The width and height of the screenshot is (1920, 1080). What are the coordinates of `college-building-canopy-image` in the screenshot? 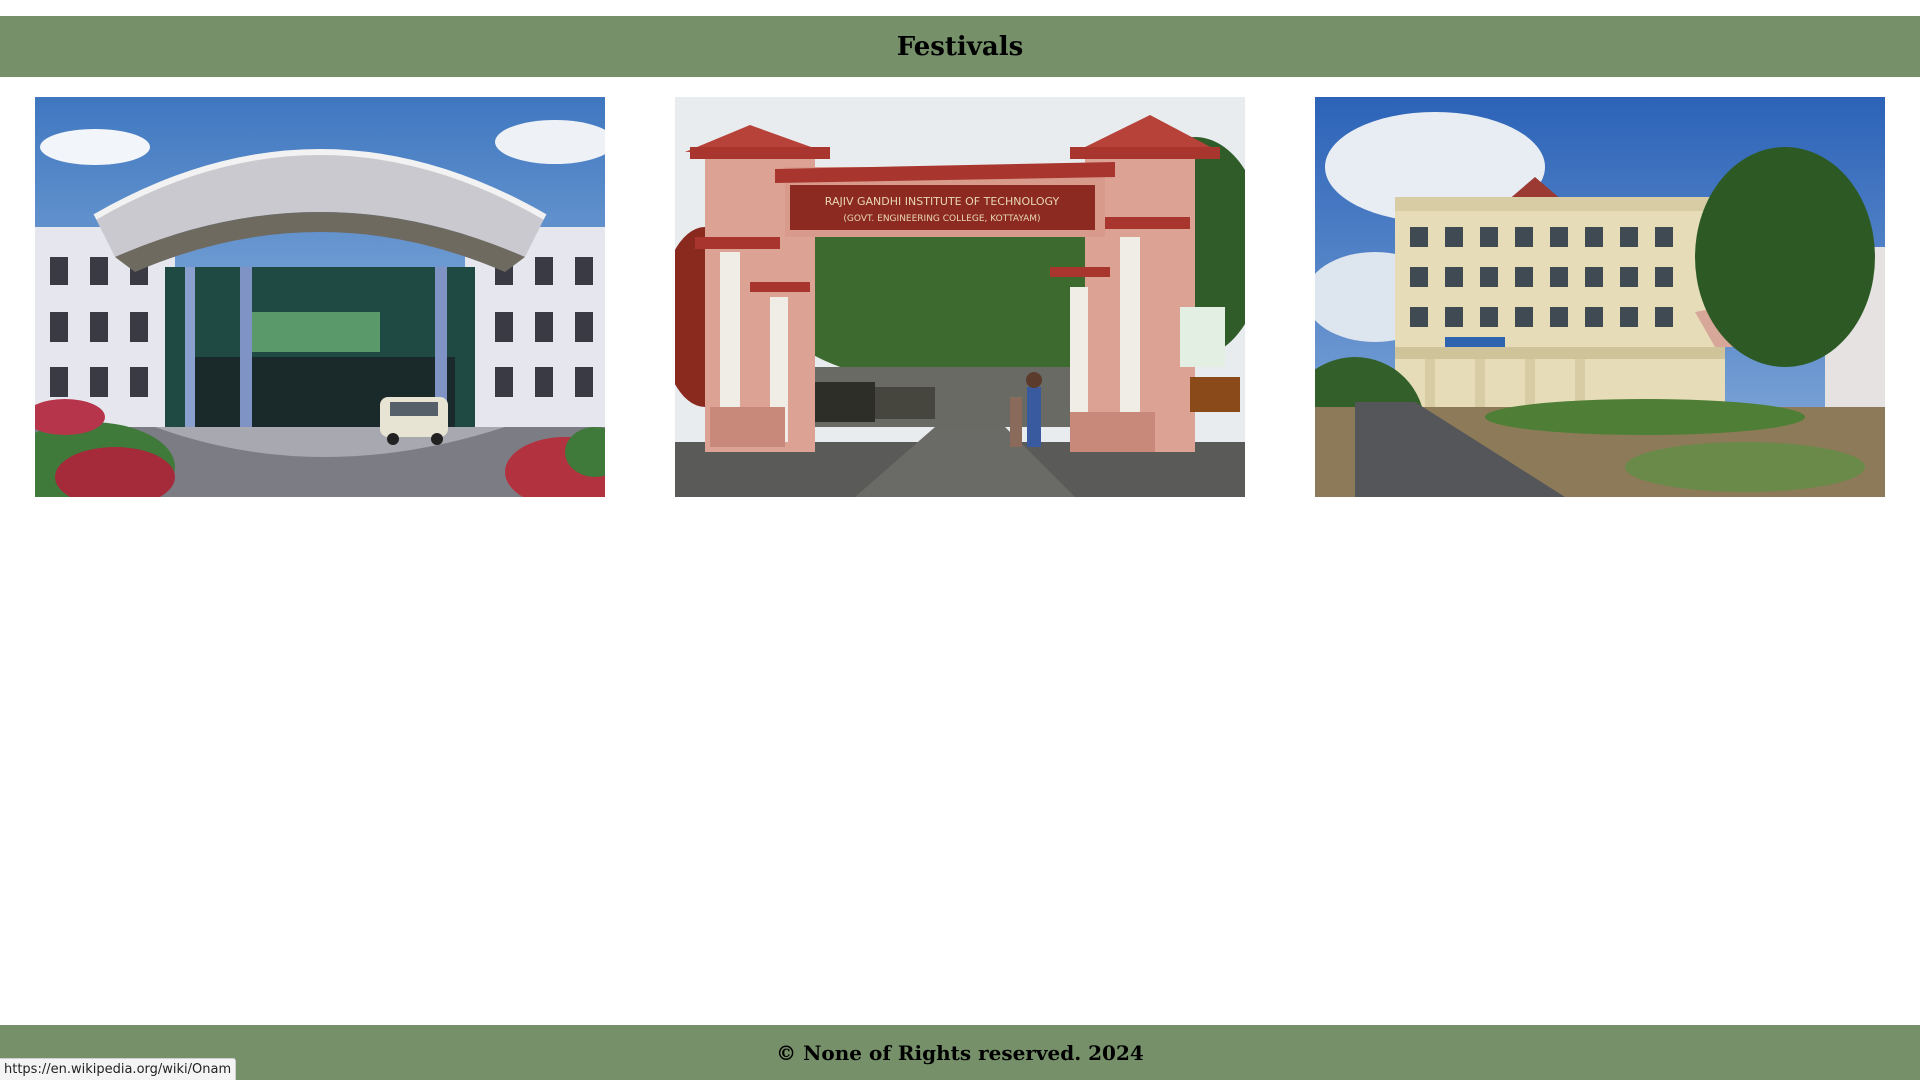 It's located at (320, 297).